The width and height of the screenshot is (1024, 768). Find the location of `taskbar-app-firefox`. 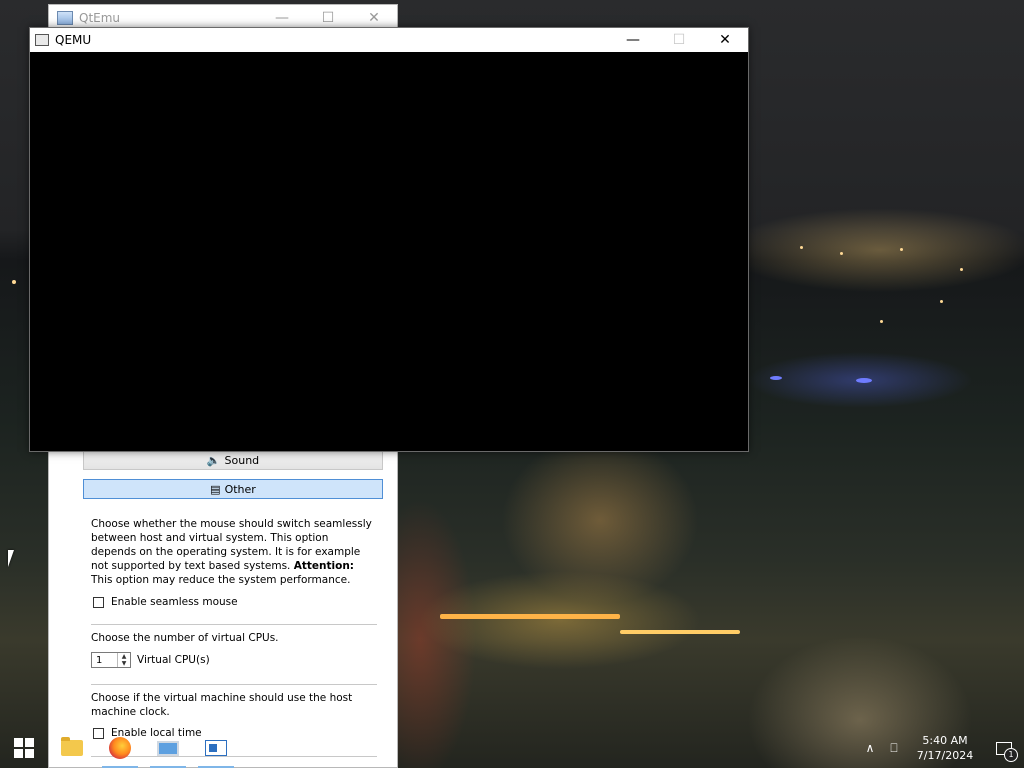

taskbar-app-firefox is located at coordinates (120, 748).